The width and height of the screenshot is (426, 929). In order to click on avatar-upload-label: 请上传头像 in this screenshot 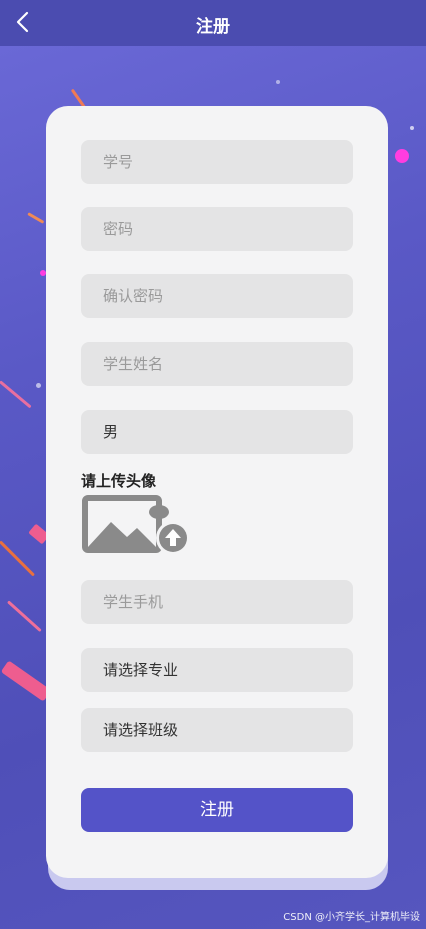, I will do `click(119, 481)`.